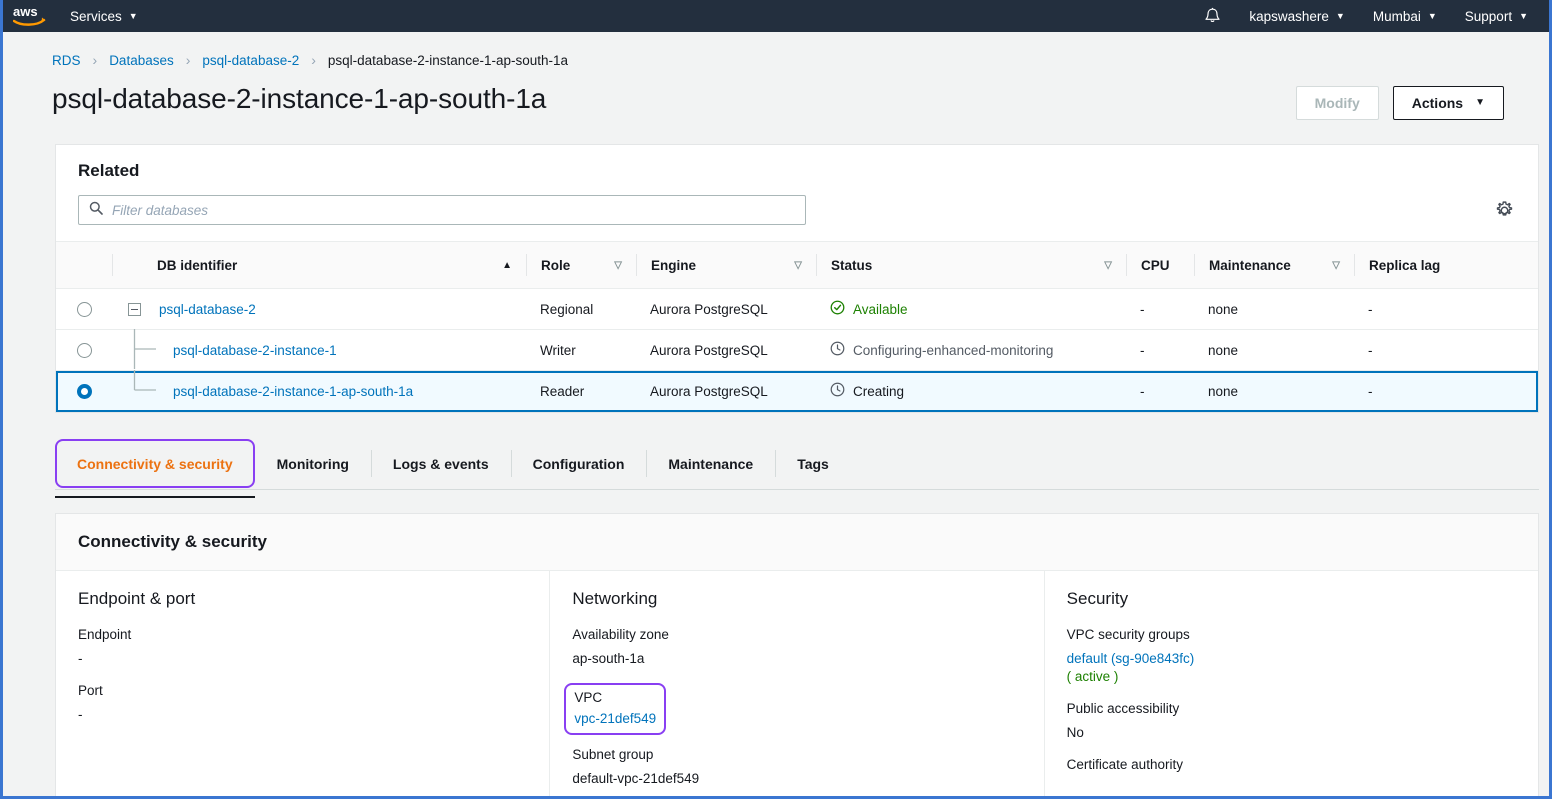  I want to click on row-engine: Aurora PostgreSQL, so click(709, 350).